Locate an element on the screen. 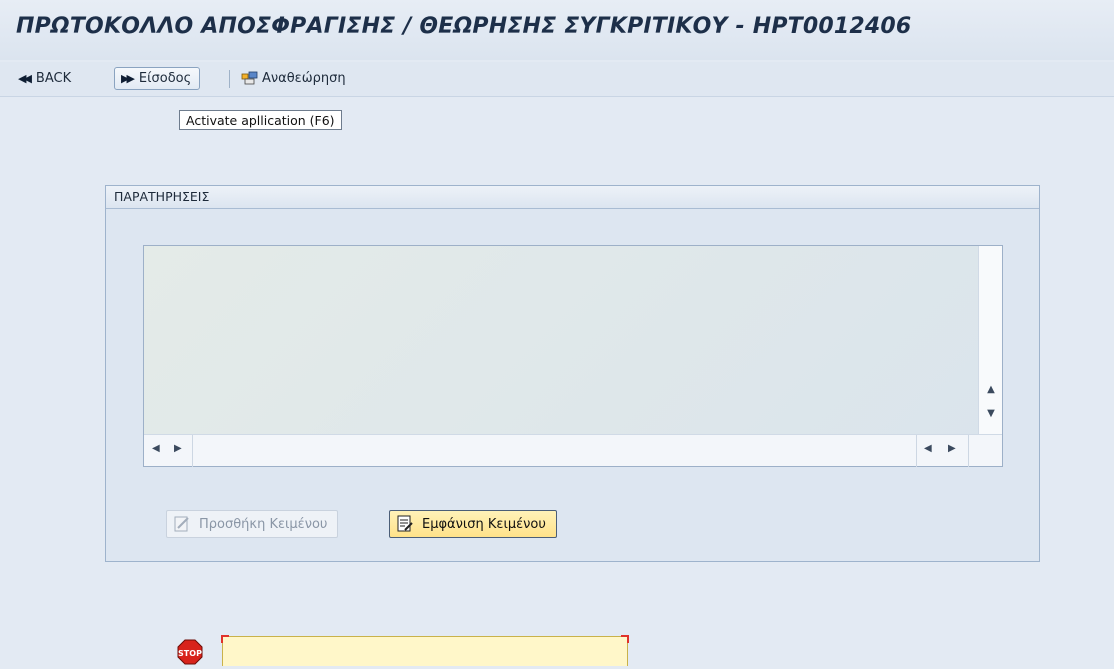 Image resolution: width=1114 pixels, height=669 pixels. add-text-button: Προσθήκη Κειμένου is located at coordinates (252, 524).